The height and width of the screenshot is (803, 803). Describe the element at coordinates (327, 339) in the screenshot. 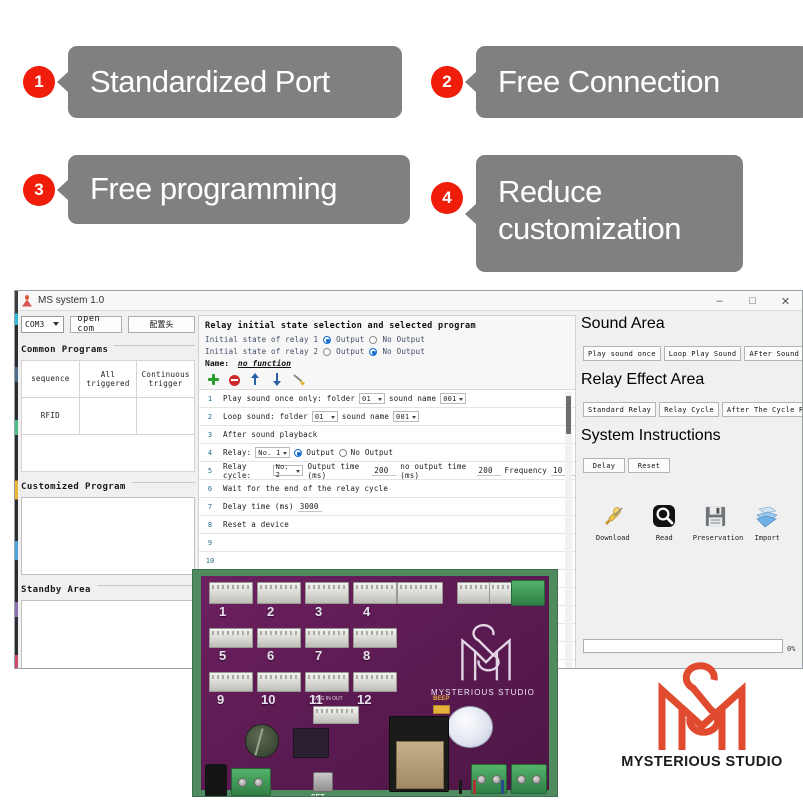

I see `relay1-output-radio` at that location.